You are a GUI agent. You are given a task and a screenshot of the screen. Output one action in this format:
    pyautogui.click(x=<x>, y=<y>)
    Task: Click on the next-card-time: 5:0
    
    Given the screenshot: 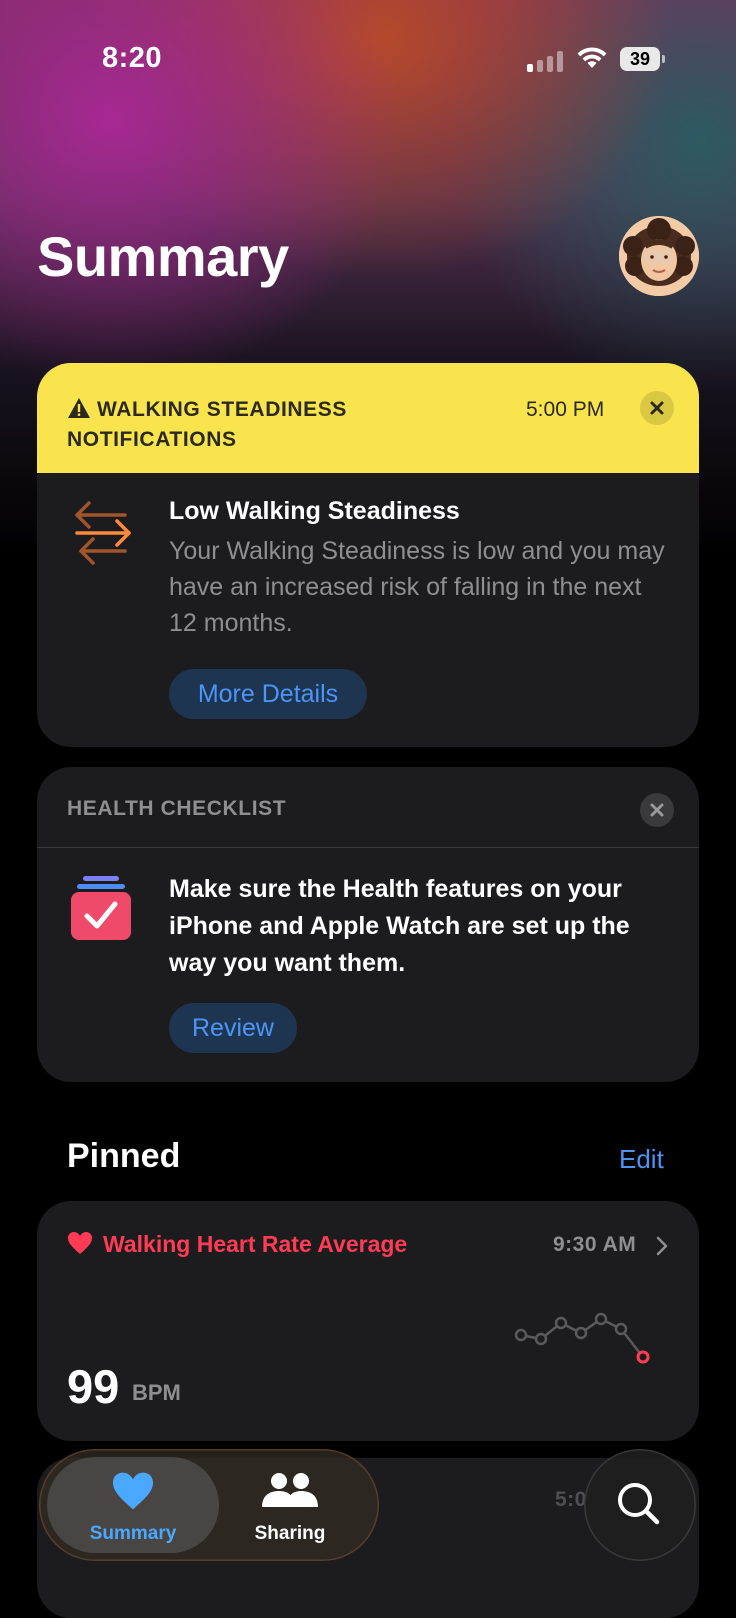 What is the action you would take?
    pyautogui.click(x=571, y=1499)
    